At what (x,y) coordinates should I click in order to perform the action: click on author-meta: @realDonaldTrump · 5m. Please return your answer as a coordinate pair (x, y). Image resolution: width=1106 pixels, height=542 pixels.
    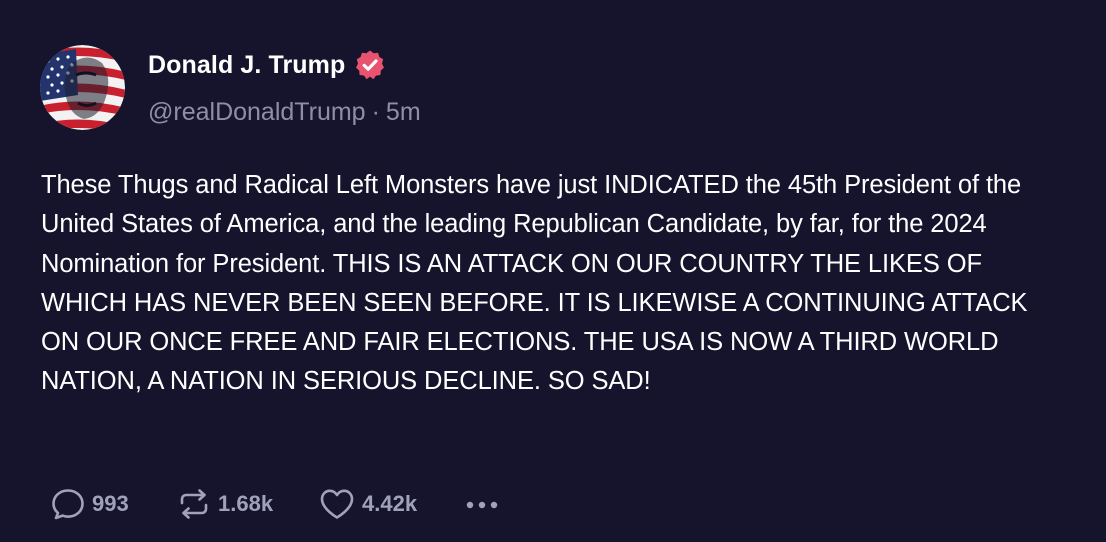
    Looking at the image, I should click on (284, 112).